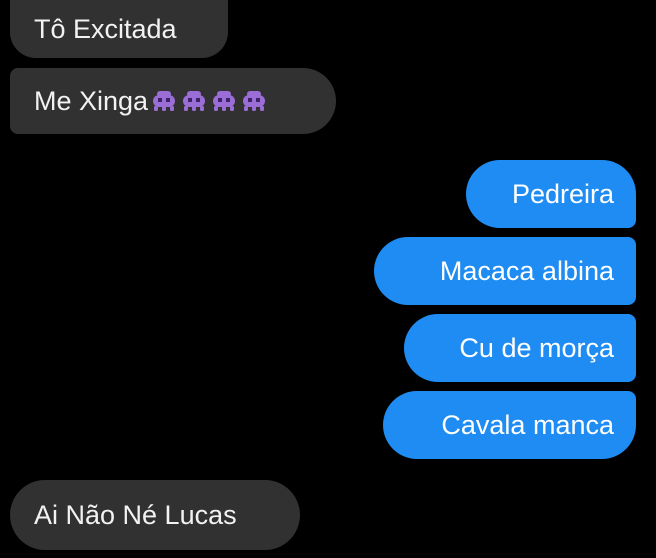 This screenshot has height=558, width=656. What do you see at coordinates (210, 101) in the screenshot?
I see `emoji-group` at bounding box center [210, 101].